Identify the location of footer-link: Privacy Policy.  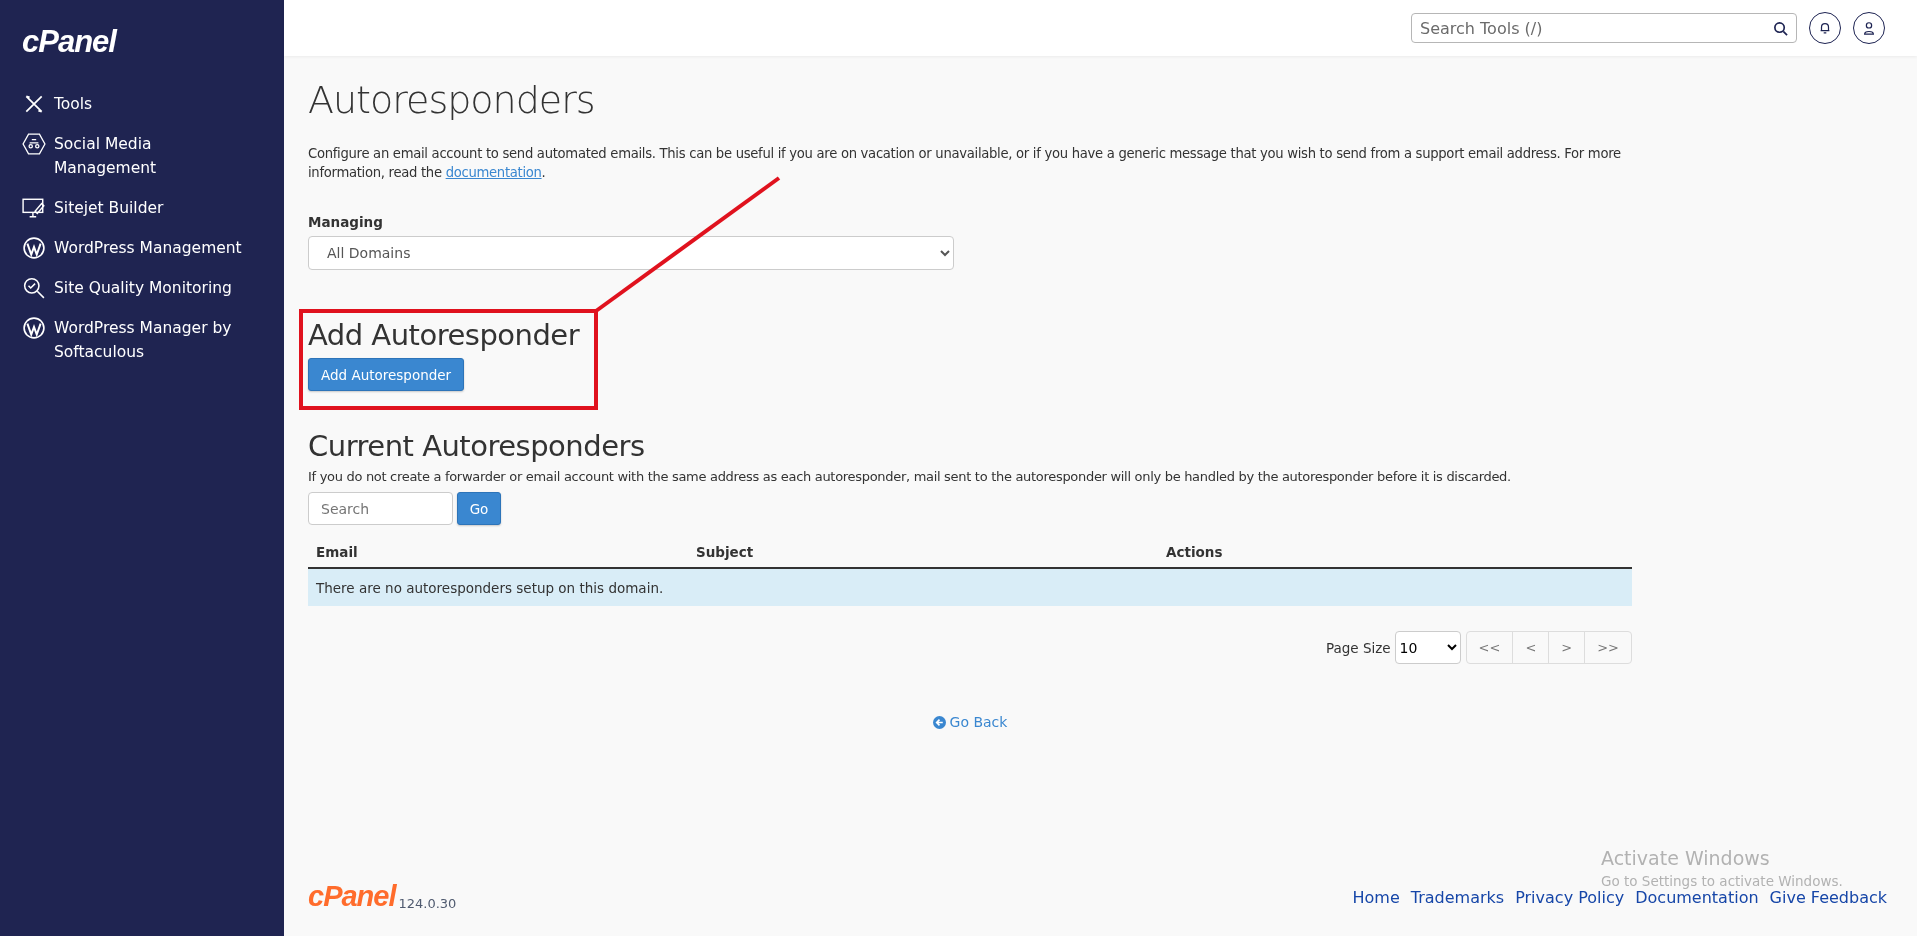
(1570, 897).